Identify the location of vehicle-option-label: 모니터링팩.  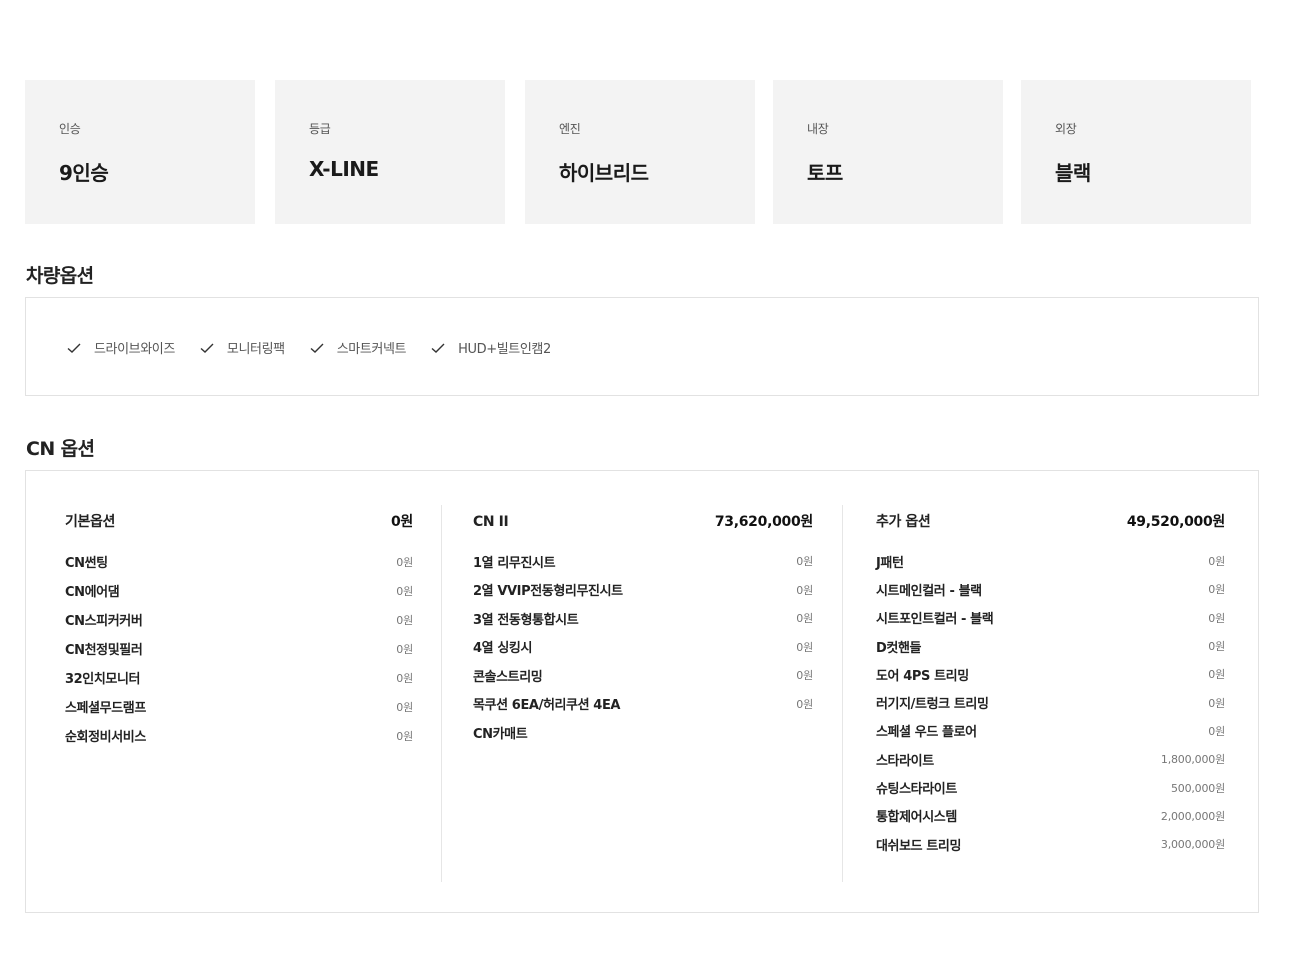
(255, 349).